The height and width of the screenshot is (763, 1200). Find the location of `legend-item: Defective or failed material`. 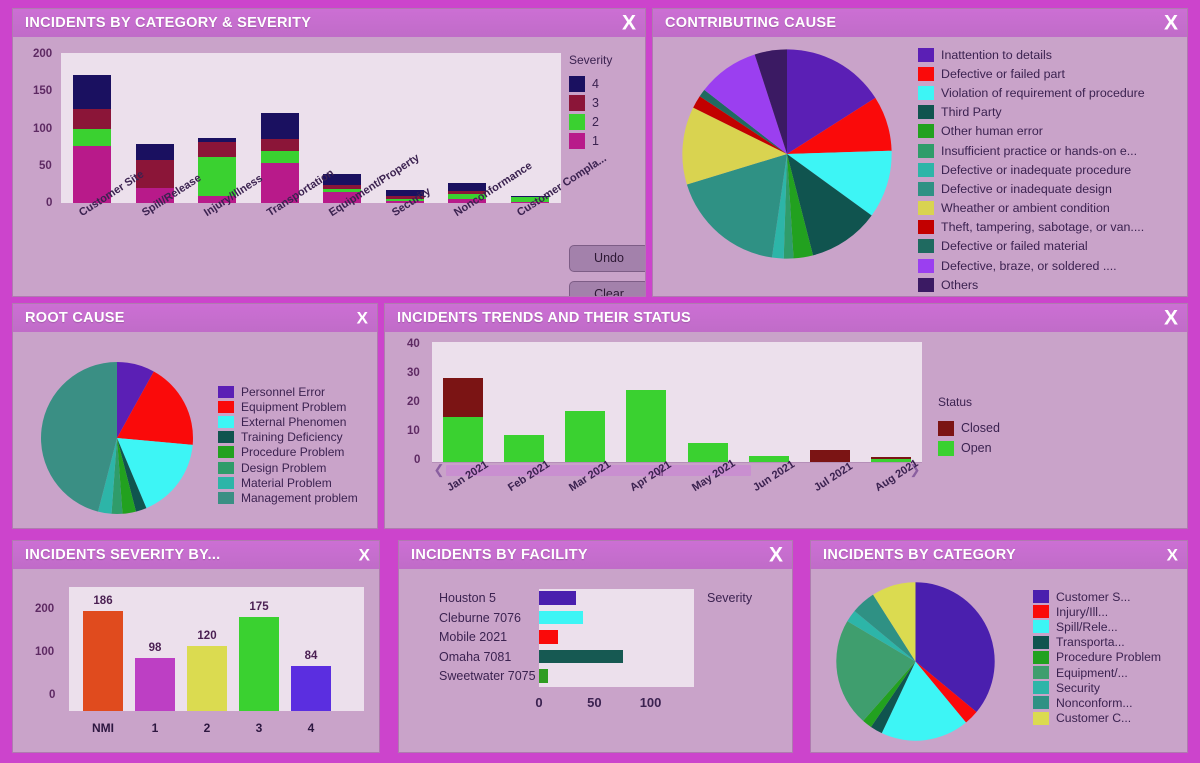

legend-item: Defective or failed material is located at coordinates (1031, 246).